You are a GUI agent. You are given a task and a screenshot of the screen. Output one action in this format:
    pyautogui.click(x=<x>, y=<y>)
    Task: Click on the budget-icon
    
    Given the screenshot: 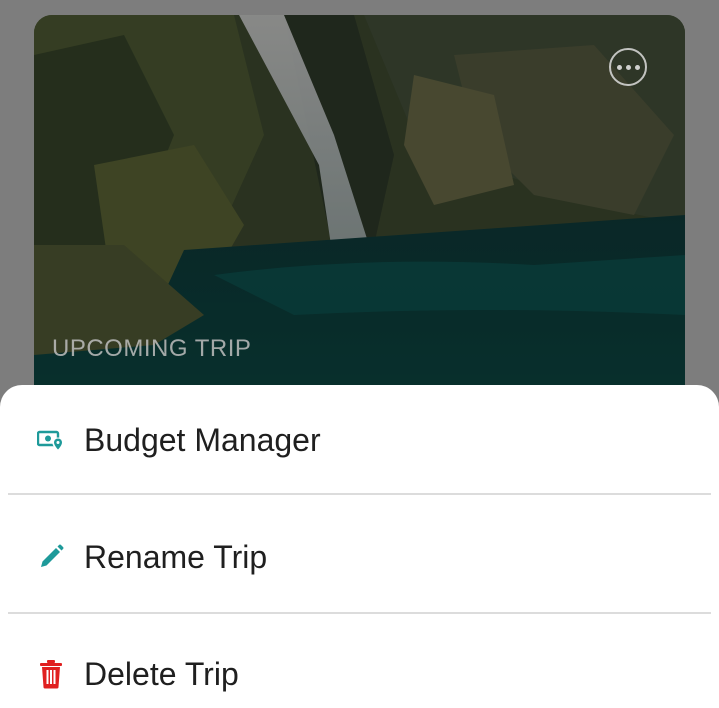 What is the action you would take?
    pyautogui.click(x=51, y=440)
    